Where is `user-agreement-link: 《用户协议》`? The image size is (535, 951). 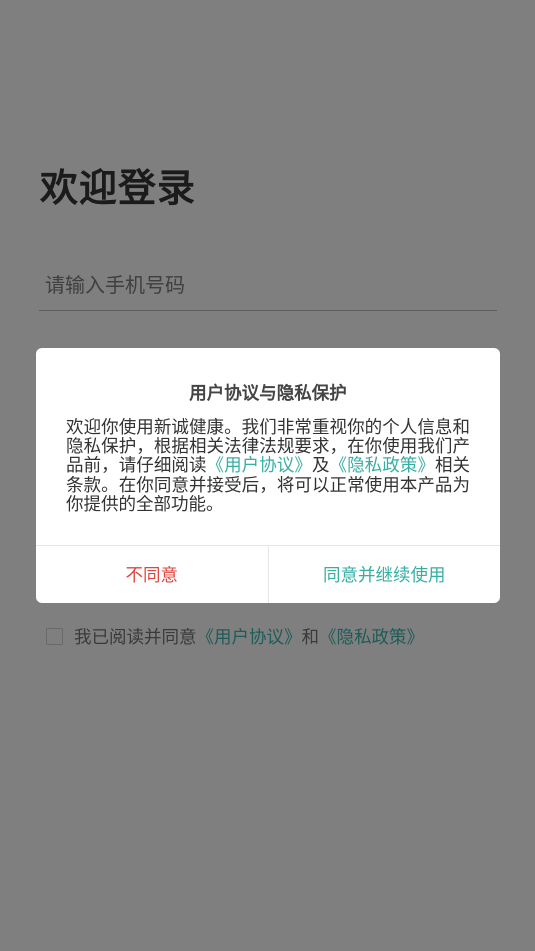
user-agreement-link: 《用户协议》 is located at coordinates (249, 638).